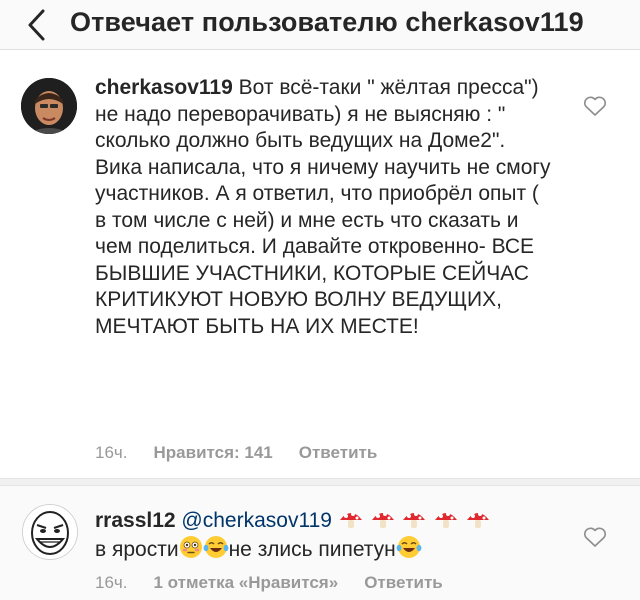 This screenshot has height=600, width=640. Describe the element at coordinates (256, 520) in the screenshot. I see `comment-mention: @cherkasov119` at that location.